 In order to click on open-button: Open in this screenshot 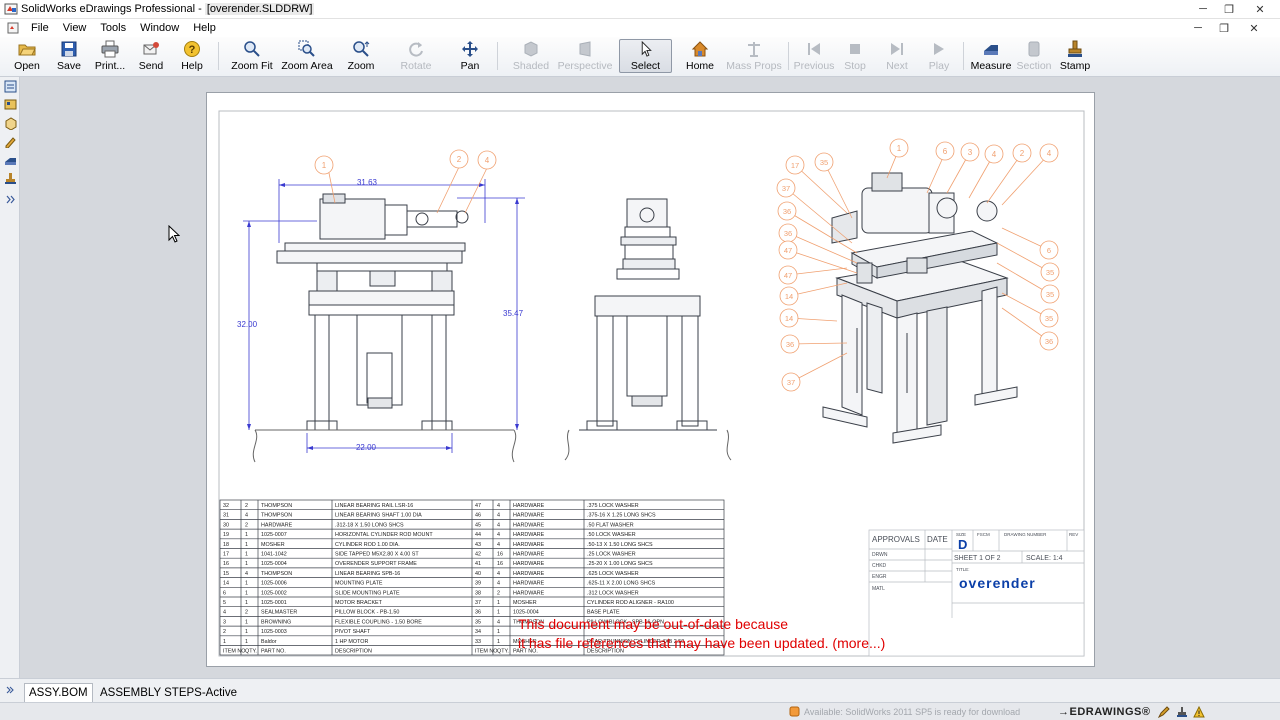, I will do `click(27, 56)`.